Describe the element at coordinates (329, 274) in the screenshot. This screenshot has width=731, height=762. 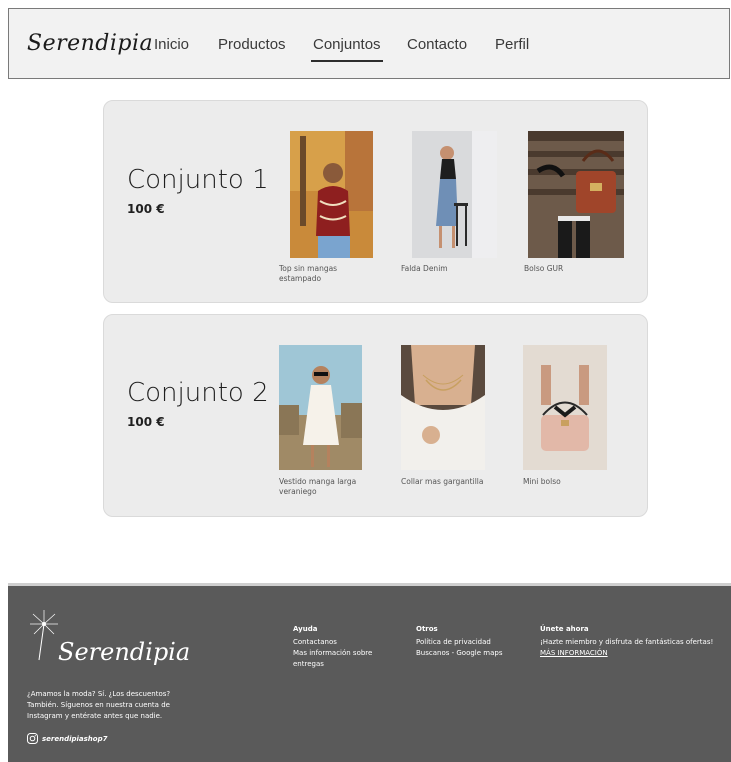
I see `product-name: Top sin mangas estampado` at that location.